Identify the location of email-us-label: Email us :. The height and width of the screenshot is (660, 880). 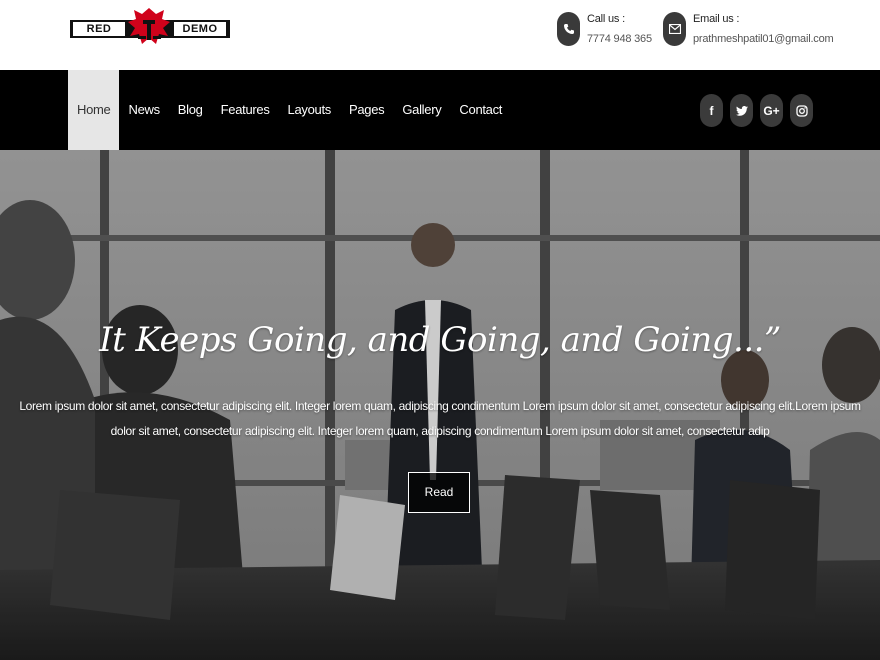
(716, 19).